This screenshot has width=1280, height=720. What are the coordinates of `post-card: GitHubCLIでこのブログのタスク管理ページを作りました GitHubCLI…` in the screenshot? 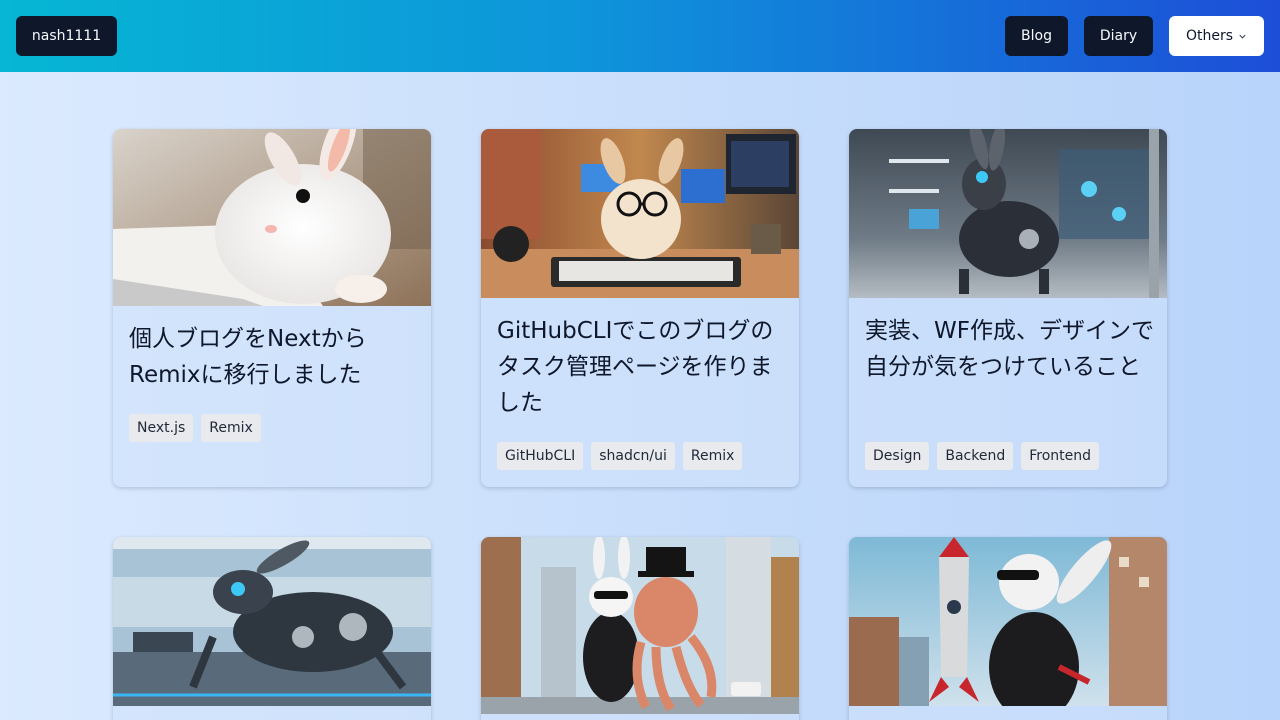 It's located at (640, 308).